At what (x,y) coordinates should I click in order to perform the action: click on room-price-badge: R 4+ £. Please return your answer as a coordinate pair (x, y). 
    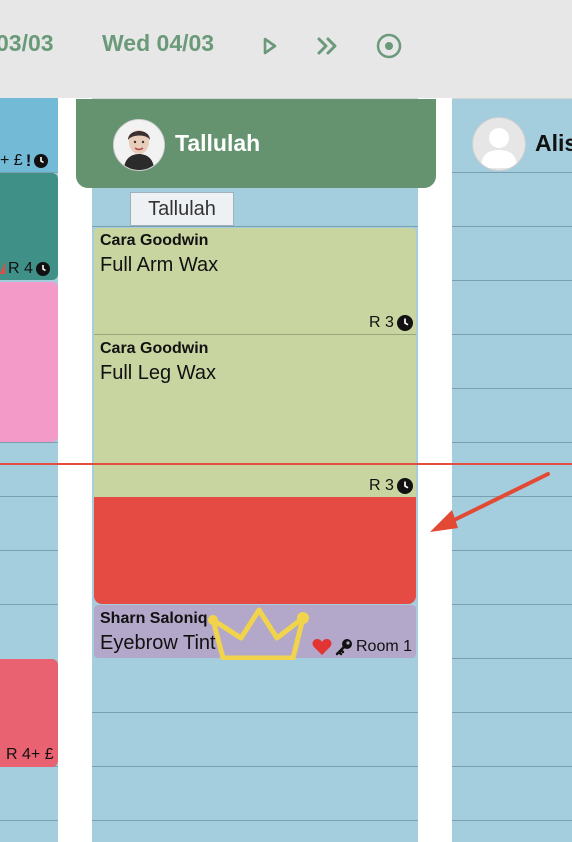
    Looking at the image, I should click on (30, 754).